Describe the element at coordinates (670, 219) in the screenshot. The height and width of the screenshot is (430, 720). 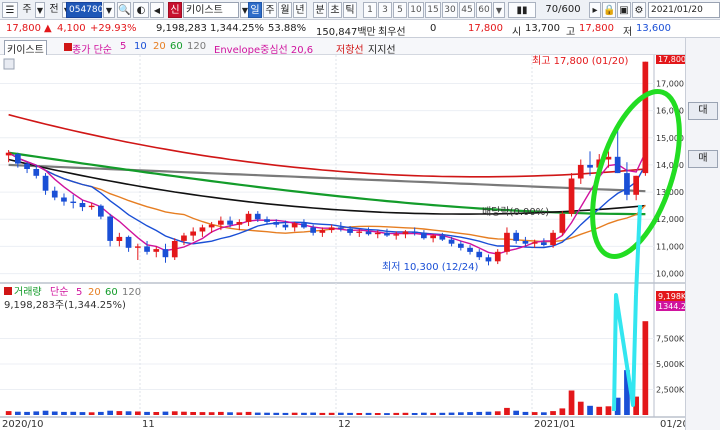
I see `price-tick-label: 12,000` at that location.